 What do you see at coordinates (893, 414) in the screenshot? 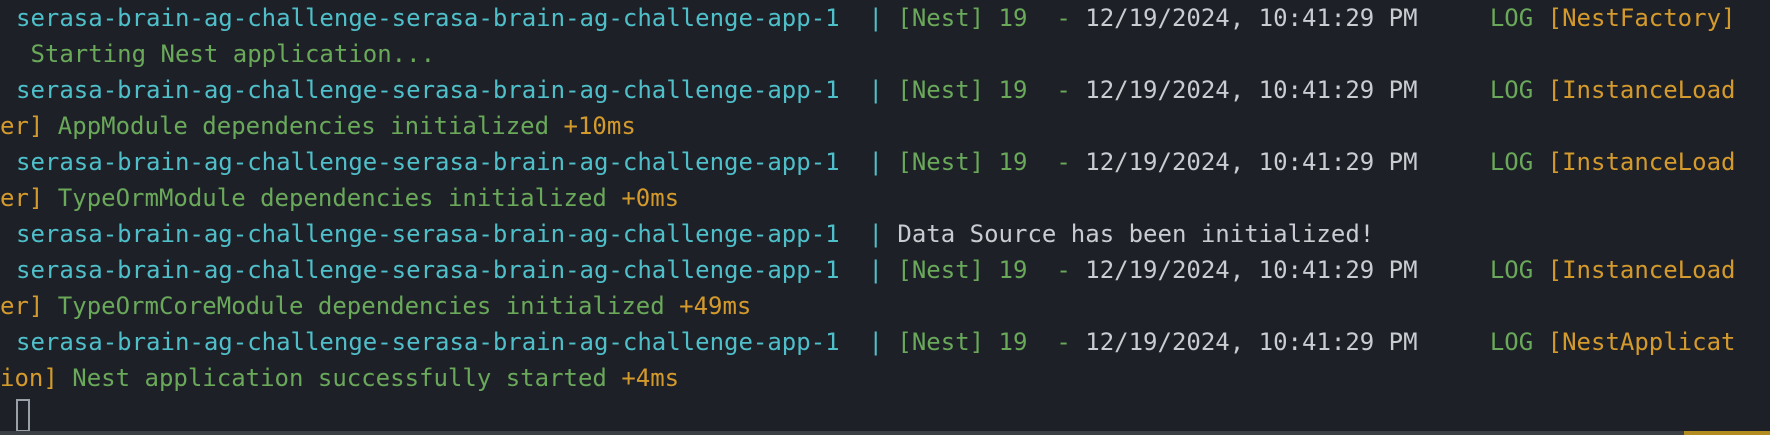
I see `prompt-line` at bounding box center [893, 414].